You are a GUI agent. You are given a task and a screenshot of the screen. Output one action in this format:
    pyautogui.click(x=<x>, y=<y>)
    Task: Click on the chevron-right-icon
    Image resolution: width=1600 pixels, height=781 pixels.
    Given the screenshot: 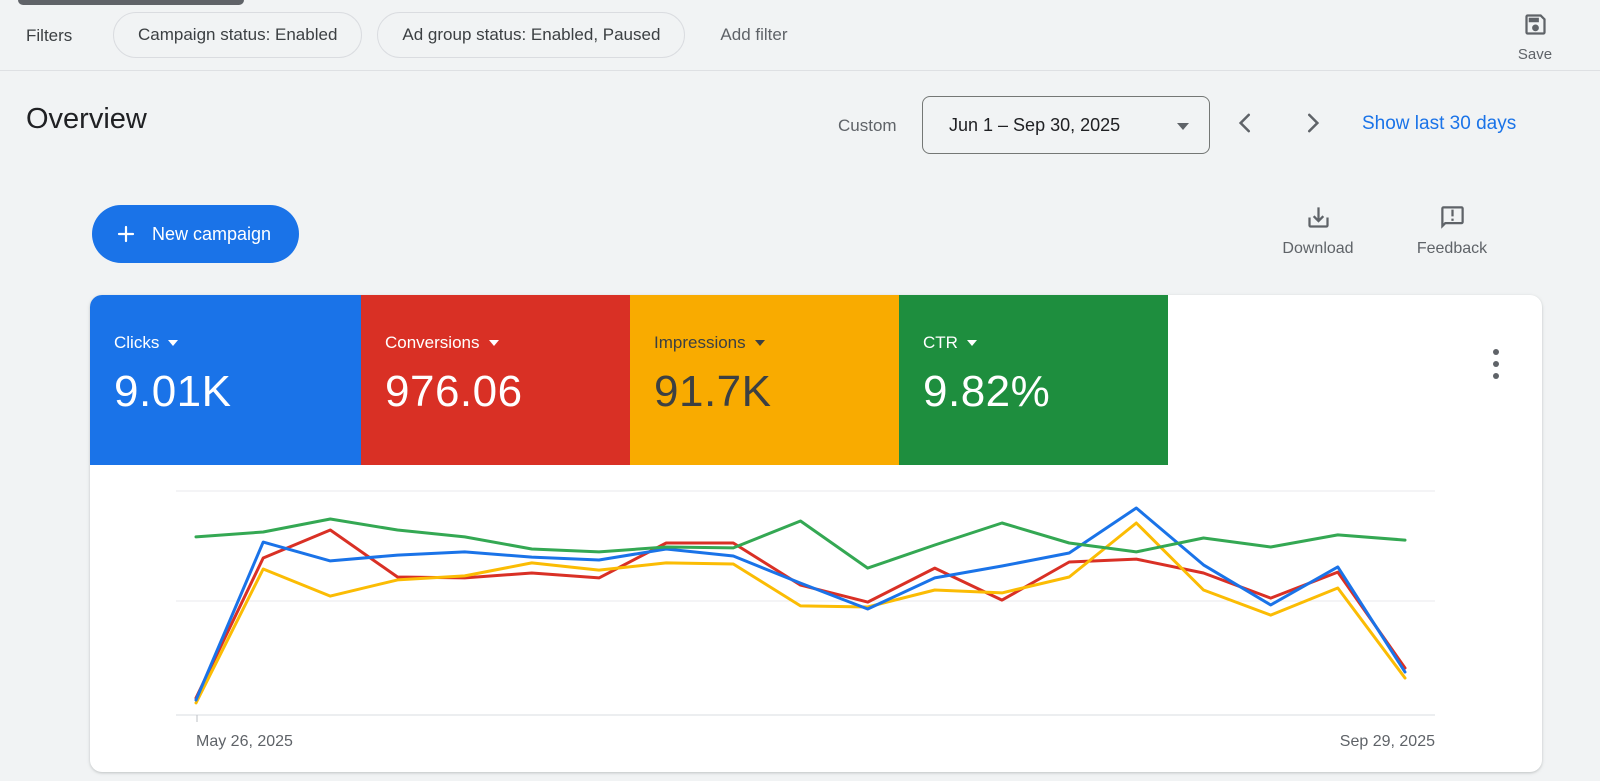 What is the action you would take?
    pyautogui.click(x=1313, y=125)
    